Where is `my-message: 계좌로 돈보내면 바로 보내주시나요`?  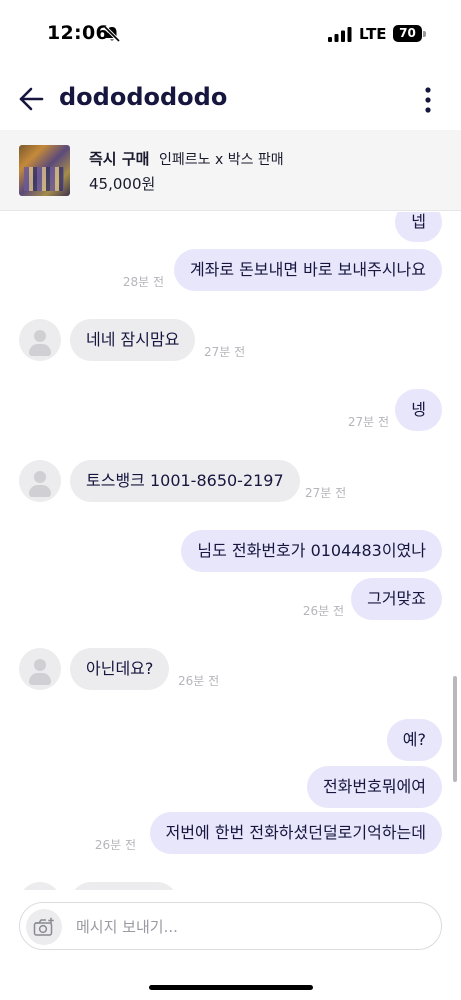
my-message: 계좌로 돈보내면 바로 보내주시나요 is located at coordinates (307, 270).